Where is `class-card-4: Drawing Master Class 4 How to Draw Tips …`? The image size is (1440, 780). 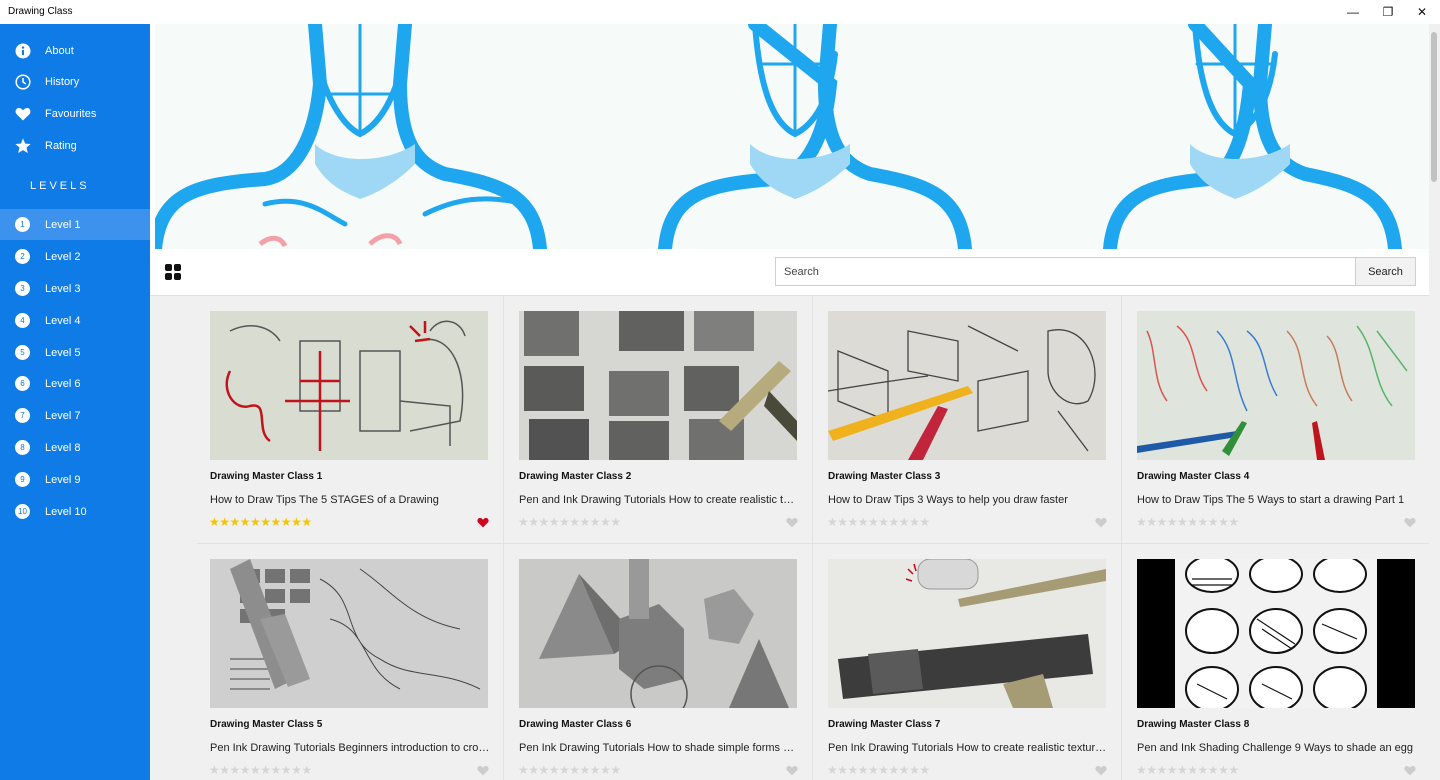
class-card-4: Drawing Master Class 4 How to Draw Tips … is located at coordinates (1276, 419).